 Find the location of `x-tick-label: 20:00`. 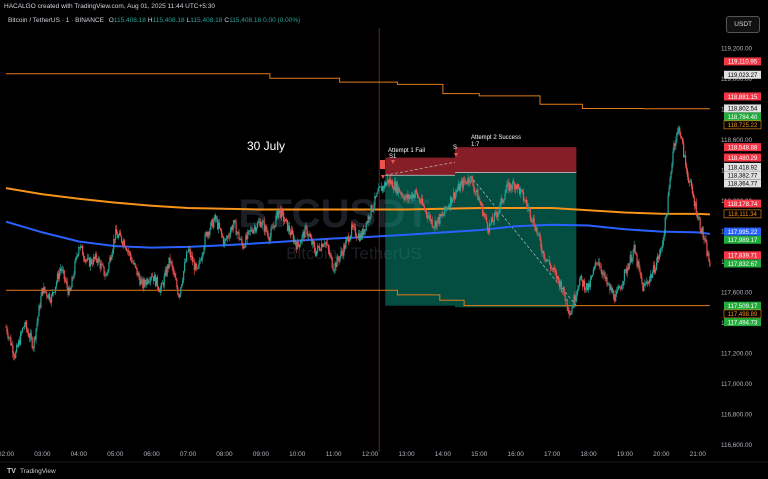

x-tick-label: 20:00 is located at coordinates (661, 454).